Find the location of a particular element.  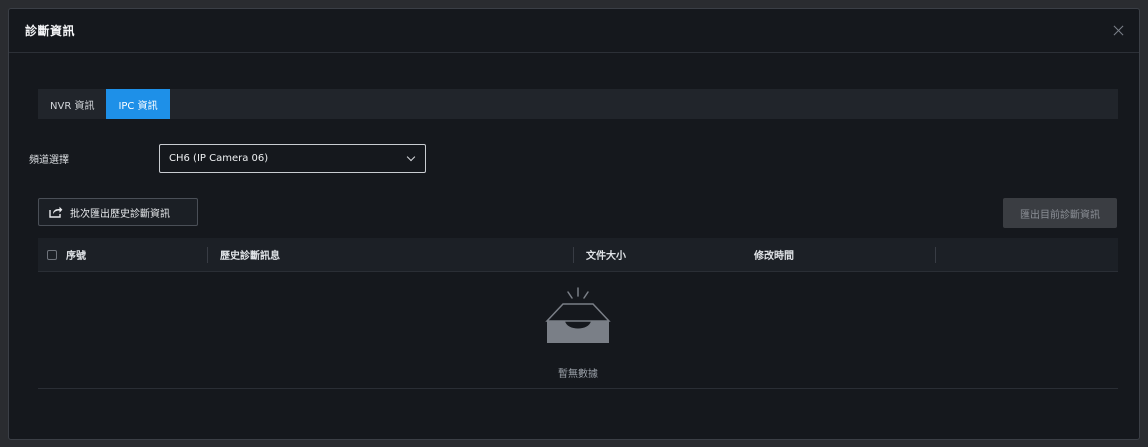

column-message-label: 歷史診斷訊息 is located at coordinates (250, 256).